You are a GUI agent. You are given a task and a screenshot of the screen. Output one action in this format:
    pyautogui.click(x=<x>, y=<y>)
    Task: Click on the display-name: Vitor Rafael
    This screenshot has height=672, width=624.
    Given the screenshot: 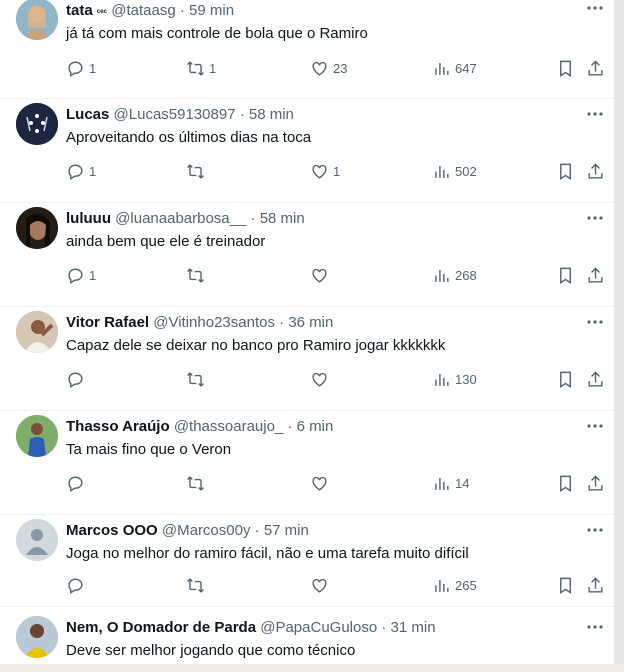 What is the action you would take?
    pyautogui.click(x=107, y=322)
    